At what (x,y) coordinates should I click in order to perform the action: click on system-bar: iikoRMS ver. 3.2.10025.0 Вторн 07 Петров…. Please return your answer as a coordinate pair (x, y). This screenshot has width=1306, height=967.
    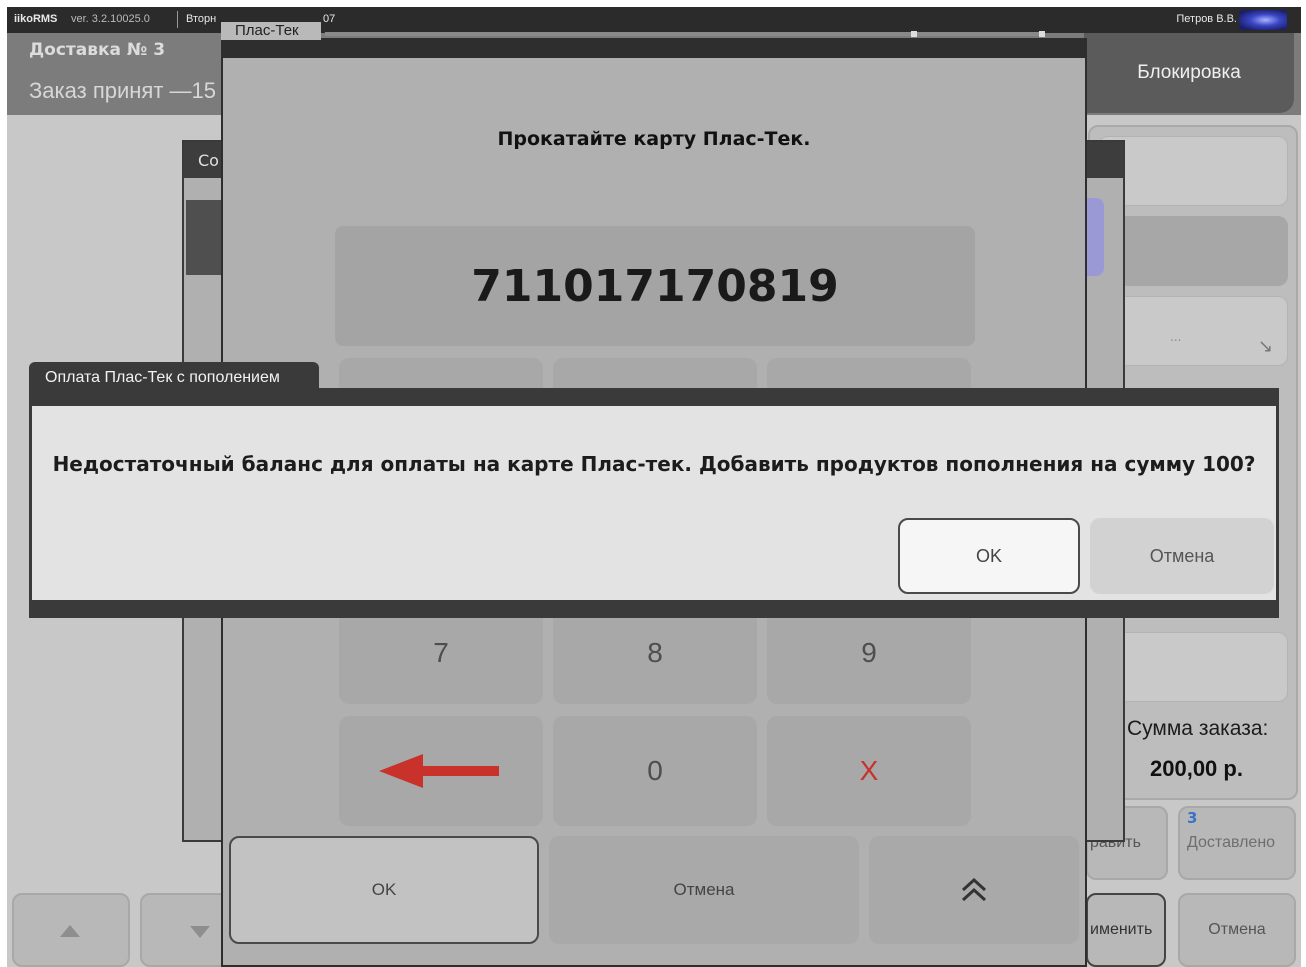
    Looking at the image, I should click on (654, 20).